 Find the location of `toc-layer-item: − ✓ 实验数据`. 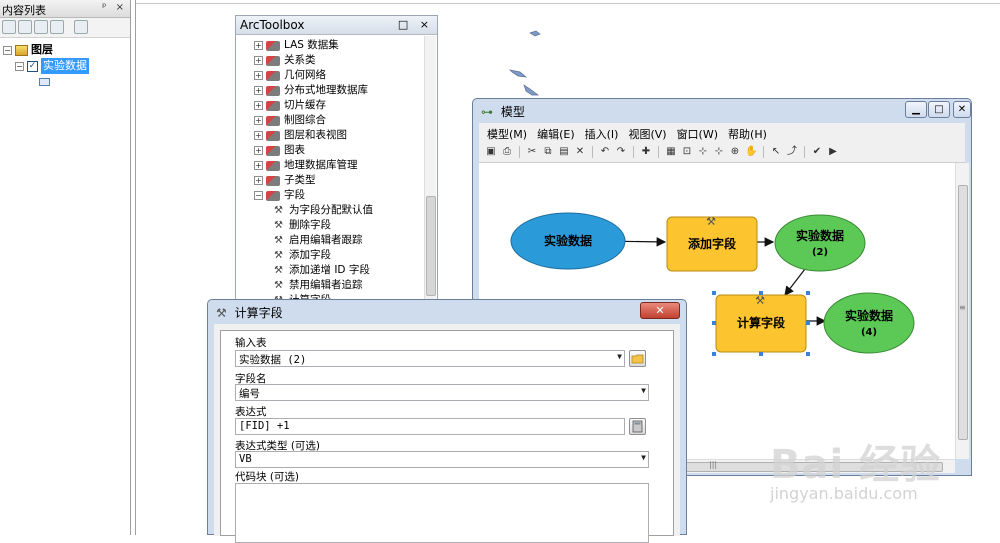

toc-layer-item: − ✓ 实验数据 is located at coordinates (66, 66).